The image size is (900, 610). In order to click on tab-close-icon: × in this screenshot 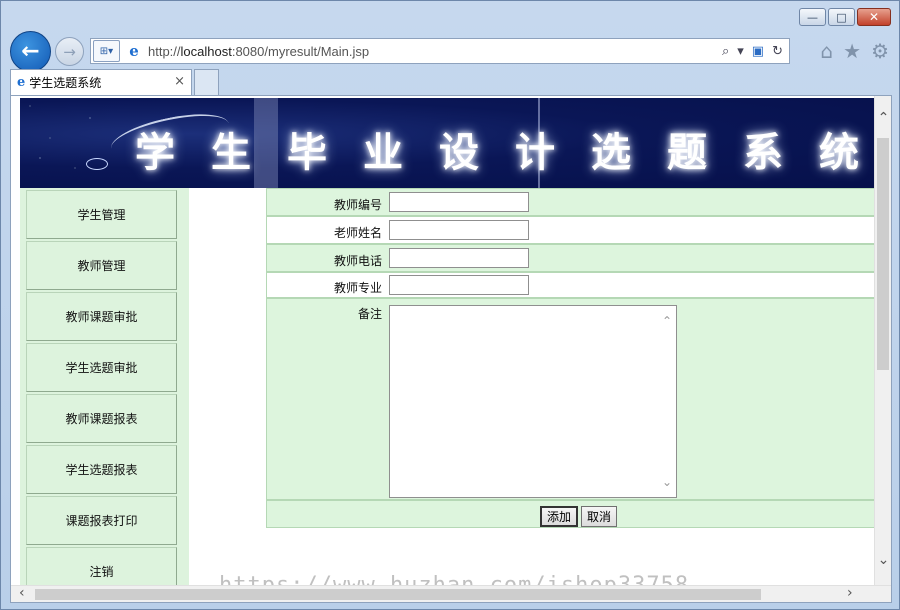, I will do `click(179, 81)`.